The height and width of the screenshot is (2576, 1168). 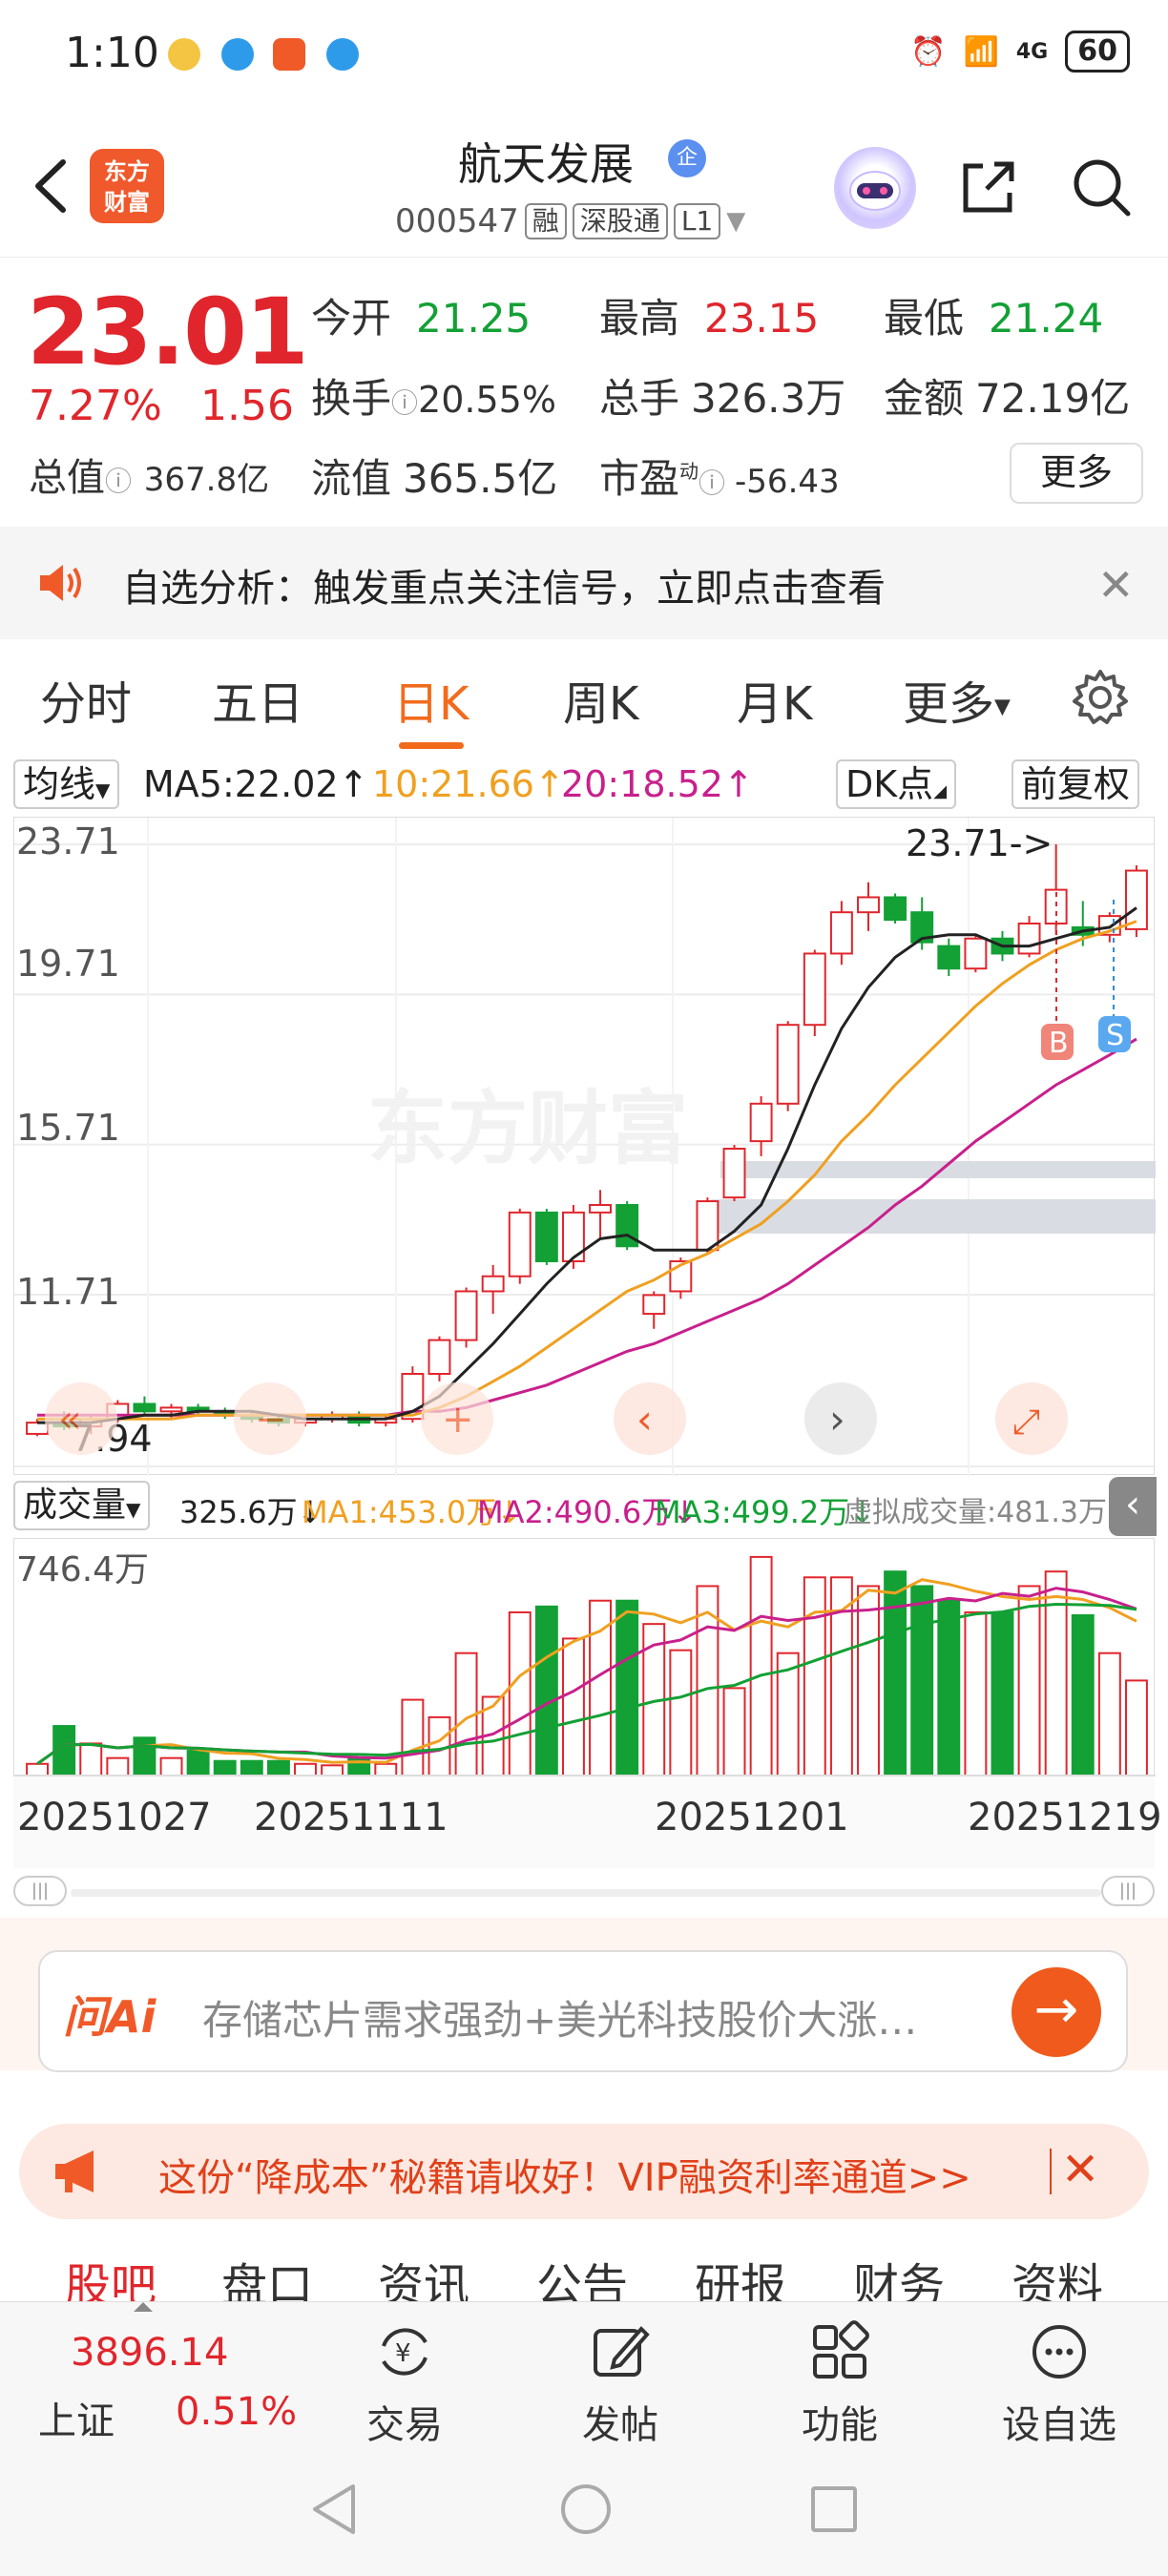 What do you see at coordinates (257, 699) in the screenshot?
I see `tab-five-day: 五日` at bounding box center [257, 699].